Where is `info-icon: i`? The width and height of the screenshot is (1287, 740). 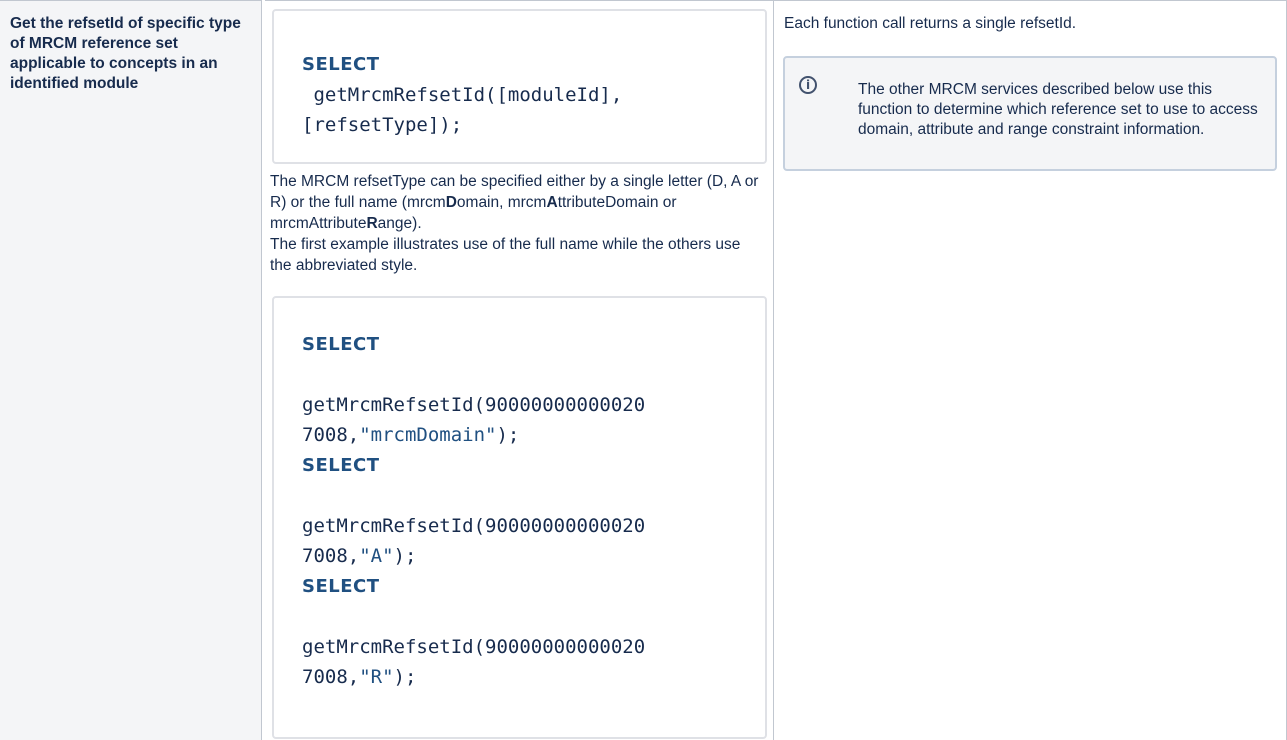
info-icon: i is located at coordinates (808, 85).